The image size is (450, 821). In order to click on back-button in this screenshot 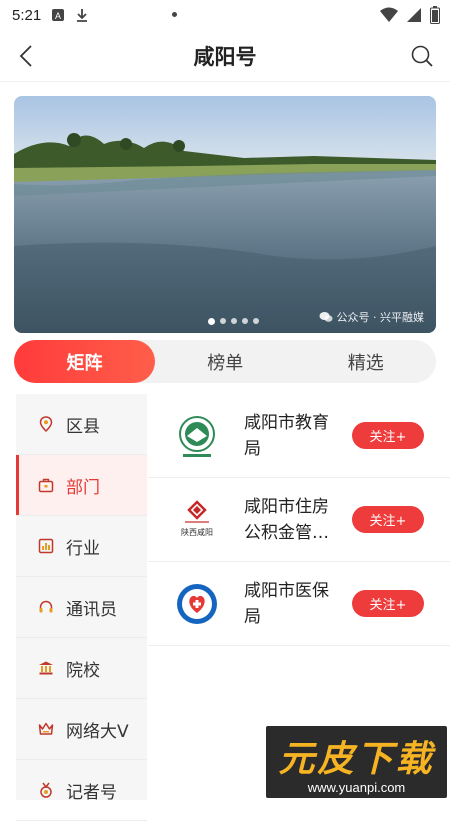, I will do `click(26, 56)`.